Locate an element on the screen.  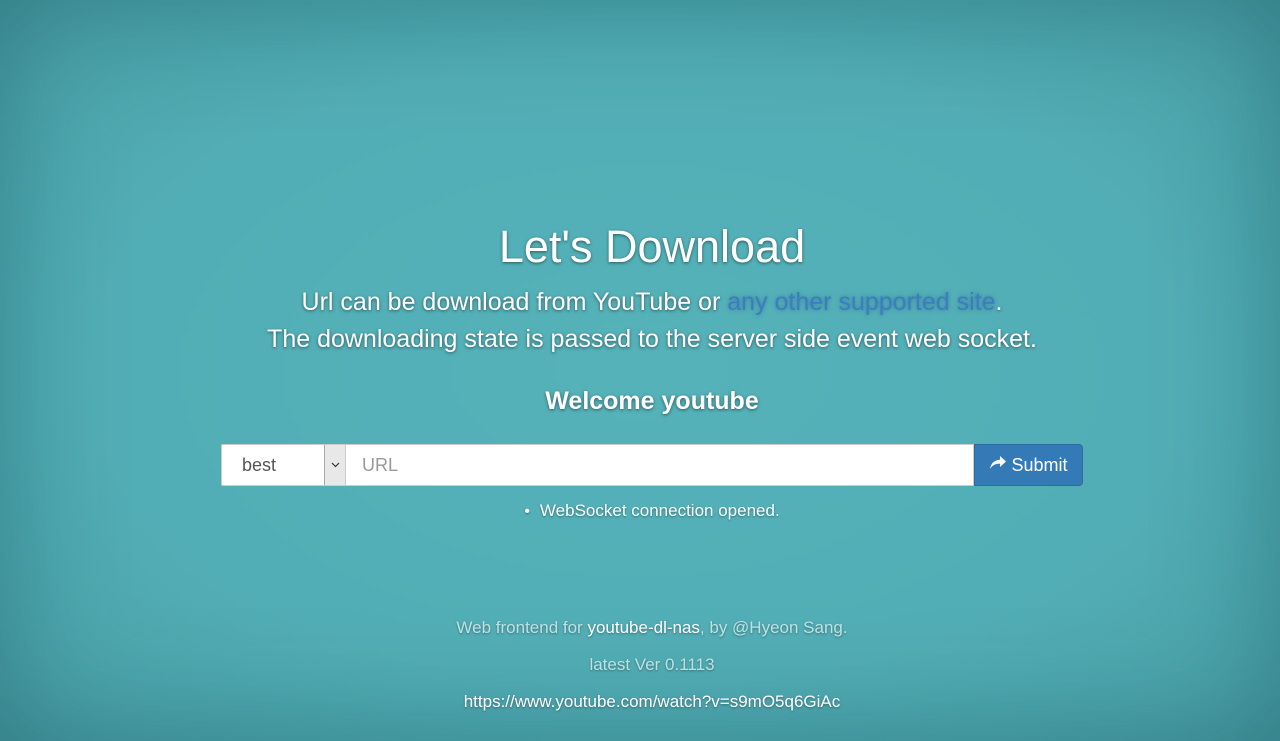
format-select: best is located at coordinates (283, 465).